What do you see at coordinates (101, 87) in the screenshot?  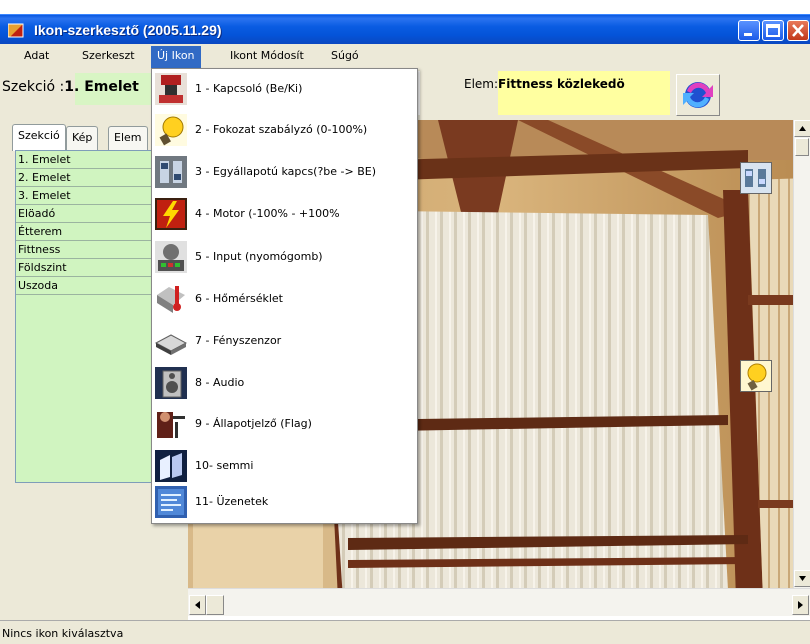 I see `section-value: 1. Emelet` at bounding box center [101, 87].